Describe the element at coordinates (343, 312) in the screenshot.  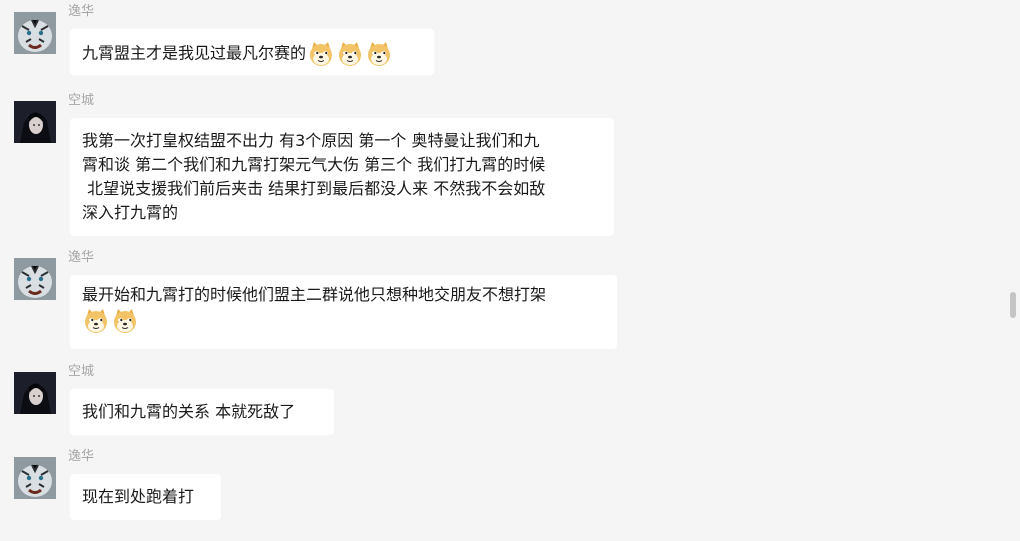
I see `message-bubble: 最开始和九霄打的时候他们盟主二群说他只想种地交朋友不想打架` at that location.